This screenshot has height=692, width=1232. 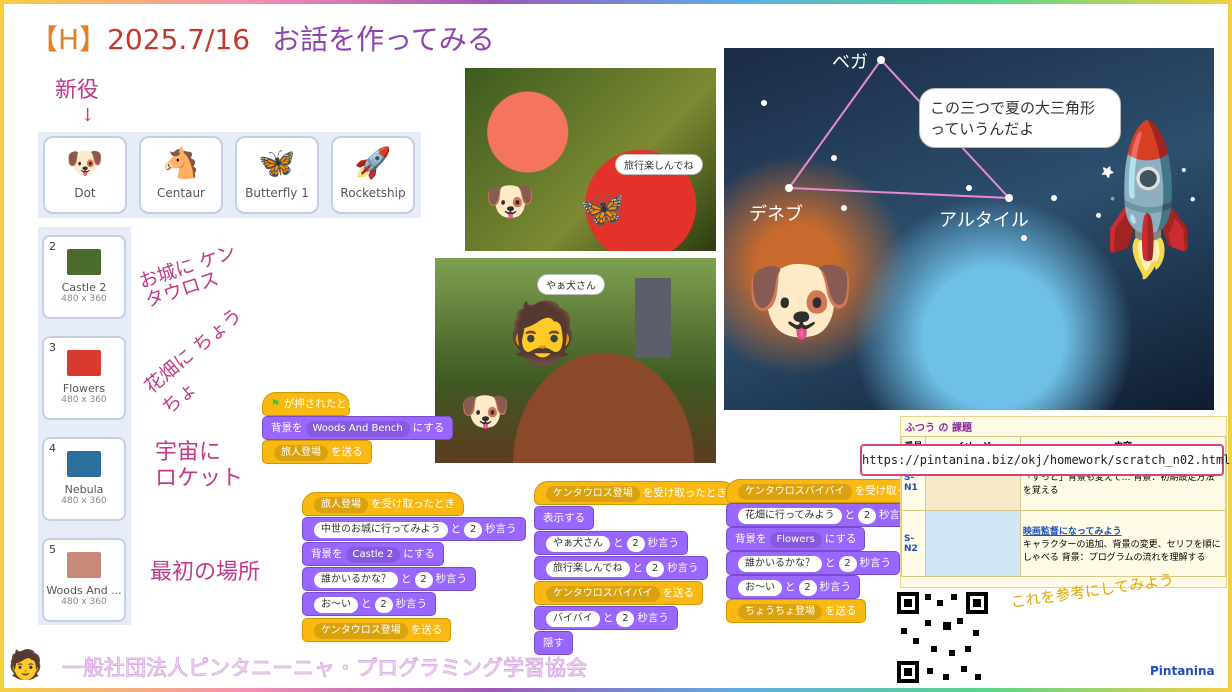 What do you see at coordinates (84, 388) in the screenshot?
I see `backdrop-label: Flowers` at bounding box center [84, 388].